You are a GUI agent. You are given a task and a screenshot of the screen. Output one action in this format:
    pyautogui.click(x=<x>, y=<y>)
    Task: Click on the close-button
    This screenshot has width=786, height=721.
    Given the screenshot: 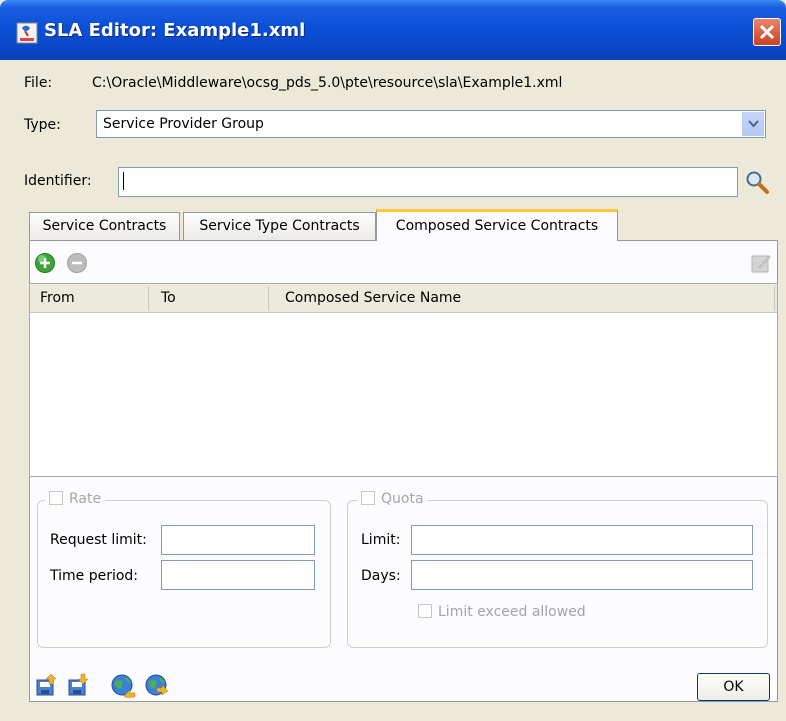 What is the action you would take?
    pyautogui.click(x=767, y=32)
    